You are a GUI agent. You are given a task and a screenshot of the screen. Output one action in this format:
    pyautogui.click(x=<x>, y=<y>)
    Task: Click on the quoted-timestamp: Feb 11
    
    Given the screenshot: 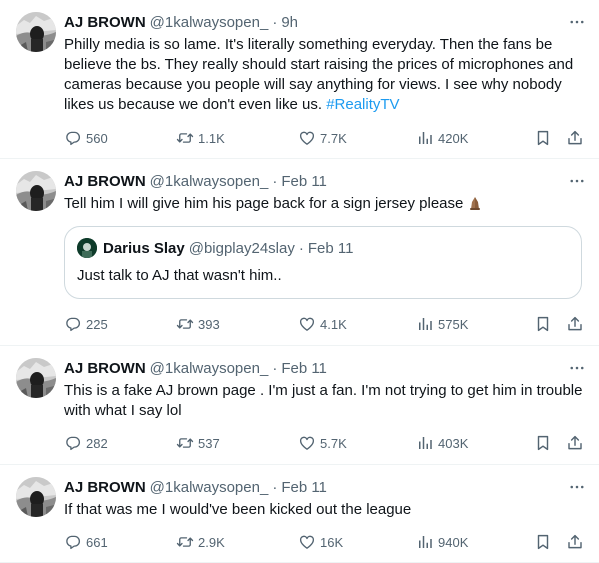 What is the action you would take?
    pyautogui.click(x=331, y=248)
    